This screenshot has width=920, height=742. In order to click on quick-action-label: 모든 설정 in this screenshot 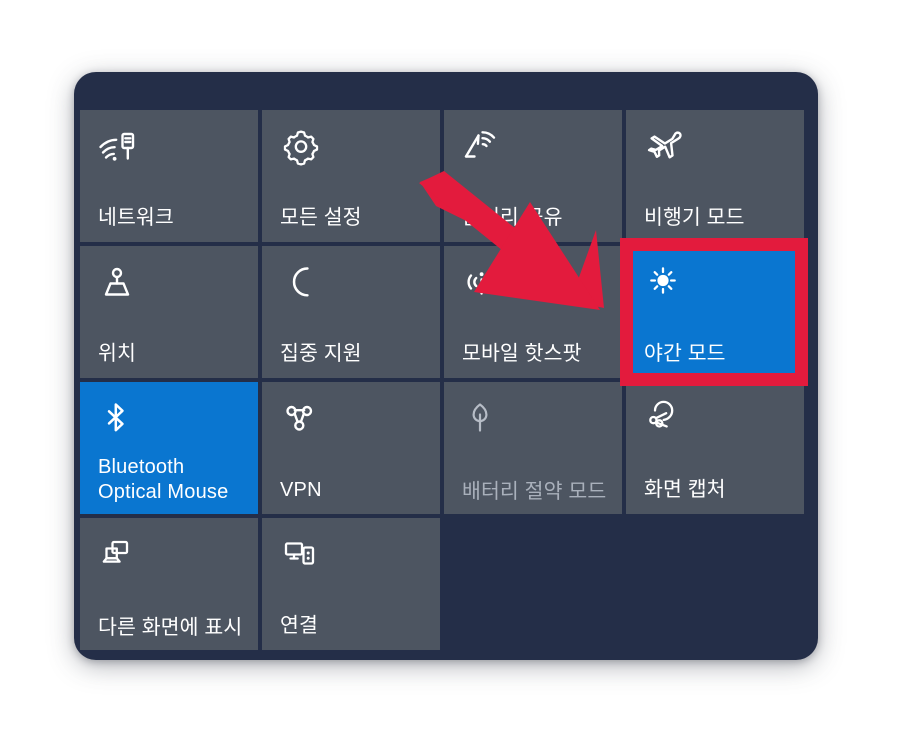, I will do `click(321, 218)`.